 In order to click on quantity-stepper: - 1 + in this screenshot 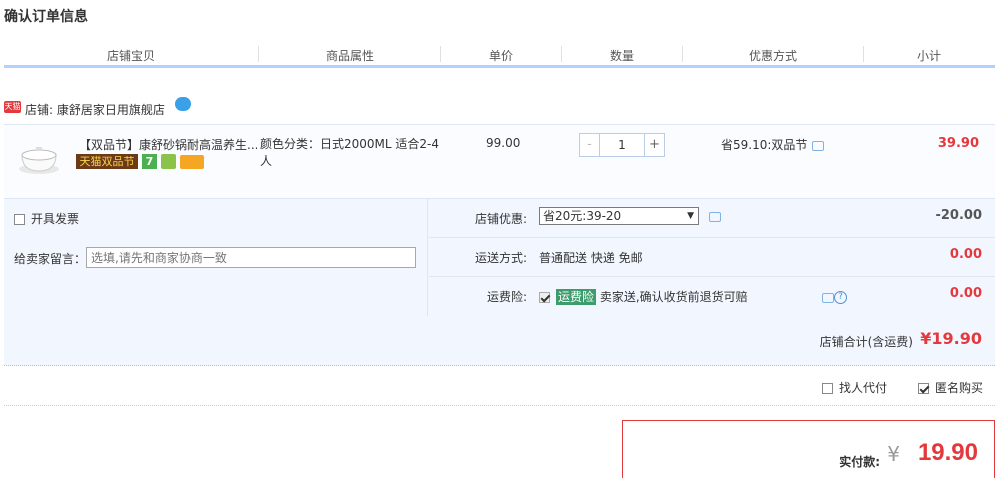, I will do `click(622, 145)`.